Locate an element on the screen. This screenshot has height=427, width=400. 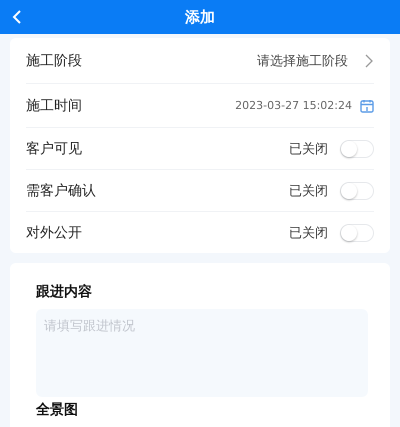
section-title: 跟进内容 is located at coordinates (64, 292).